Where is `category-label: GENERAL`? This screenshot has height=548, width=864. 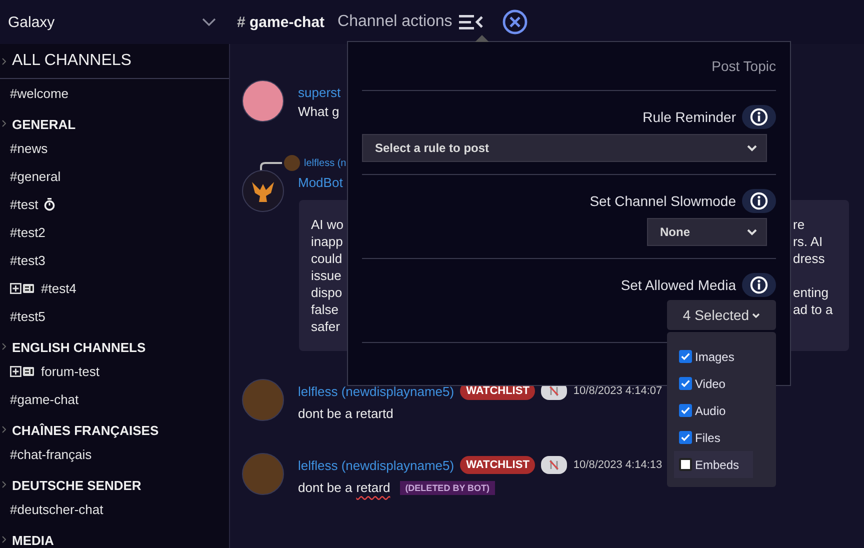
category-label: GENERAL is located at coordinates (44, 124).